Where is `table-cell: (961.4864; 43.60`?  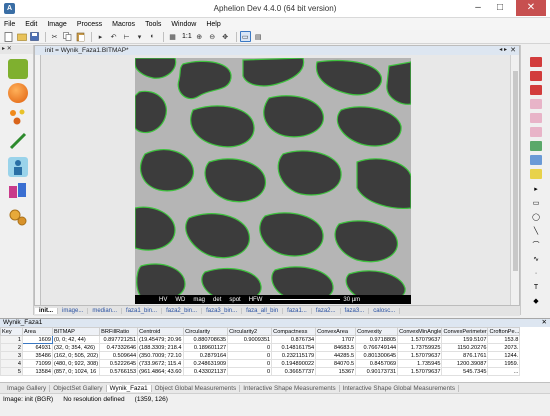 table-cell: (961.4864; 43.60 is located at coordinates (161, 371).